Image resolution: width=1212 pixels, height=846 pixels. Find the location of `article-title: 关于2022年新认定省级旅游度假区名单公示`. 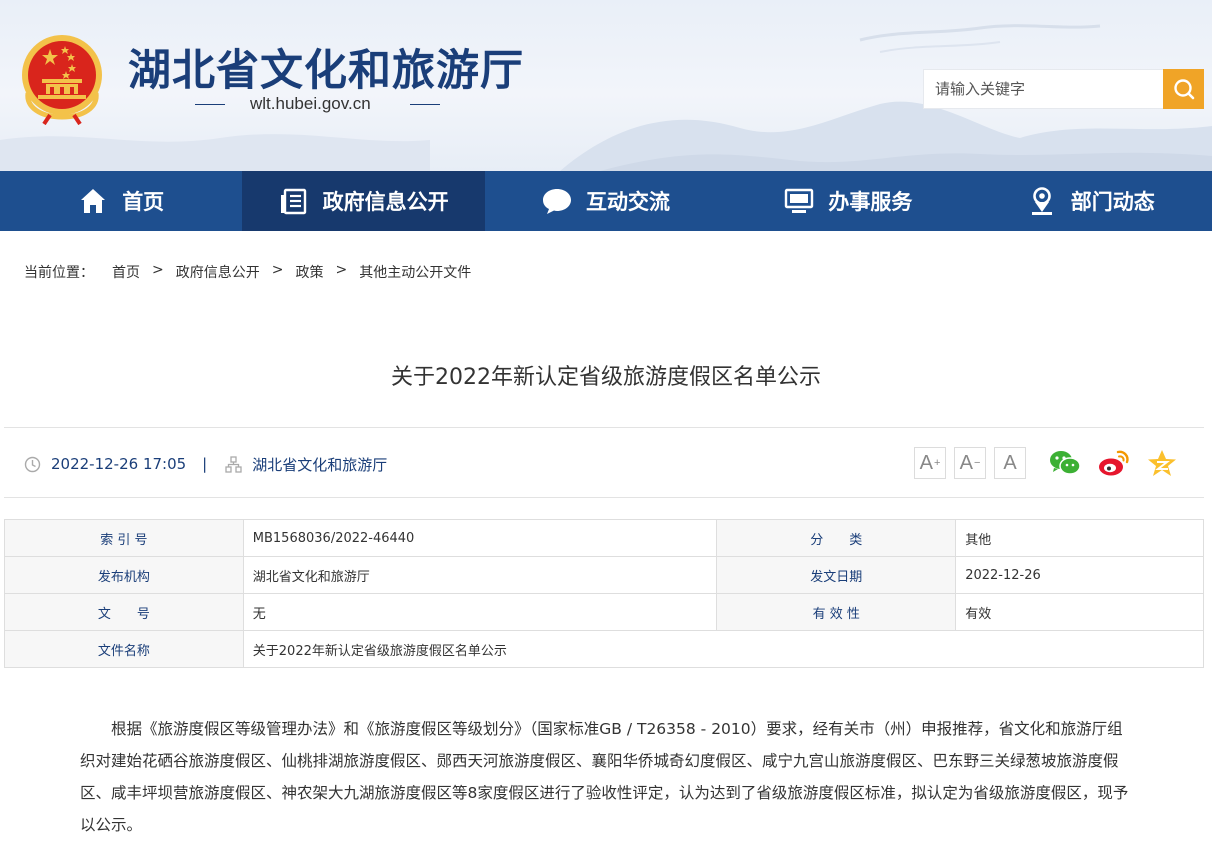

article-title: 关于2022年新认定省级旅游度假区名单公示 is located at coordinates (606, 377).